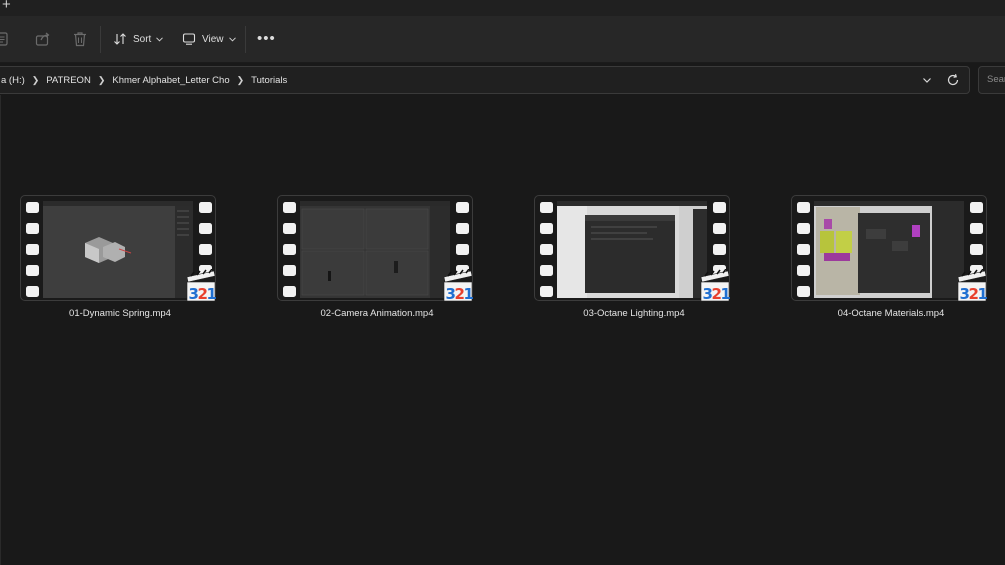 The height and width of the screenshot is (565, 1005). Describe the element at coordinates (142, 39) in the screenshot. I see `sort-label: Sort` at that location.